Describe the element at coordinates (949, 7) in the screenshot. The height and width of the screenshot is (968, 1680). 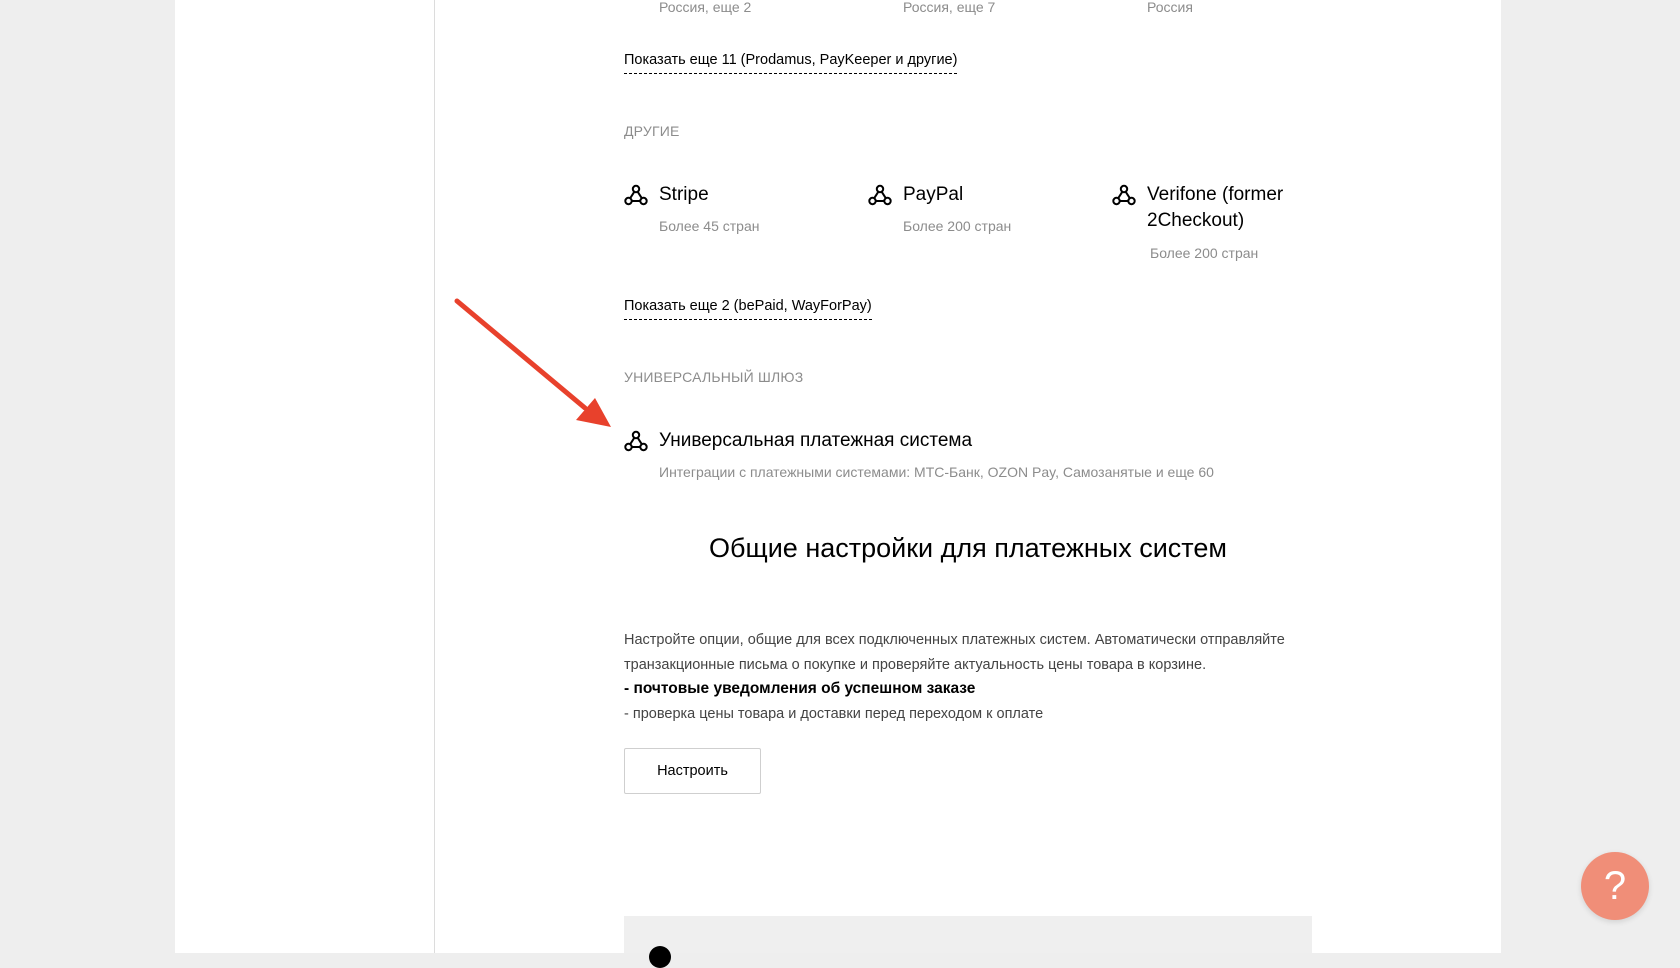
I see `provider-subtitle: Россия, еще 7` at that location.